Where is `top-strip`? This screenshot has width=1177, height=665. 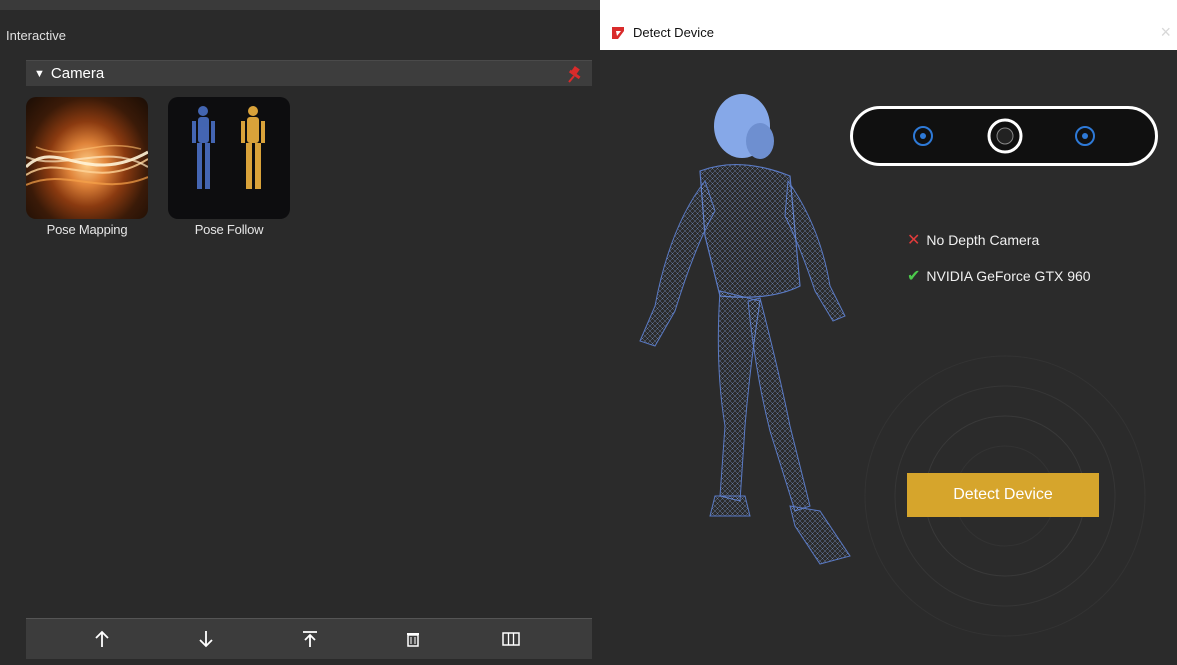 top-strip is located at coordinates (300, 5).